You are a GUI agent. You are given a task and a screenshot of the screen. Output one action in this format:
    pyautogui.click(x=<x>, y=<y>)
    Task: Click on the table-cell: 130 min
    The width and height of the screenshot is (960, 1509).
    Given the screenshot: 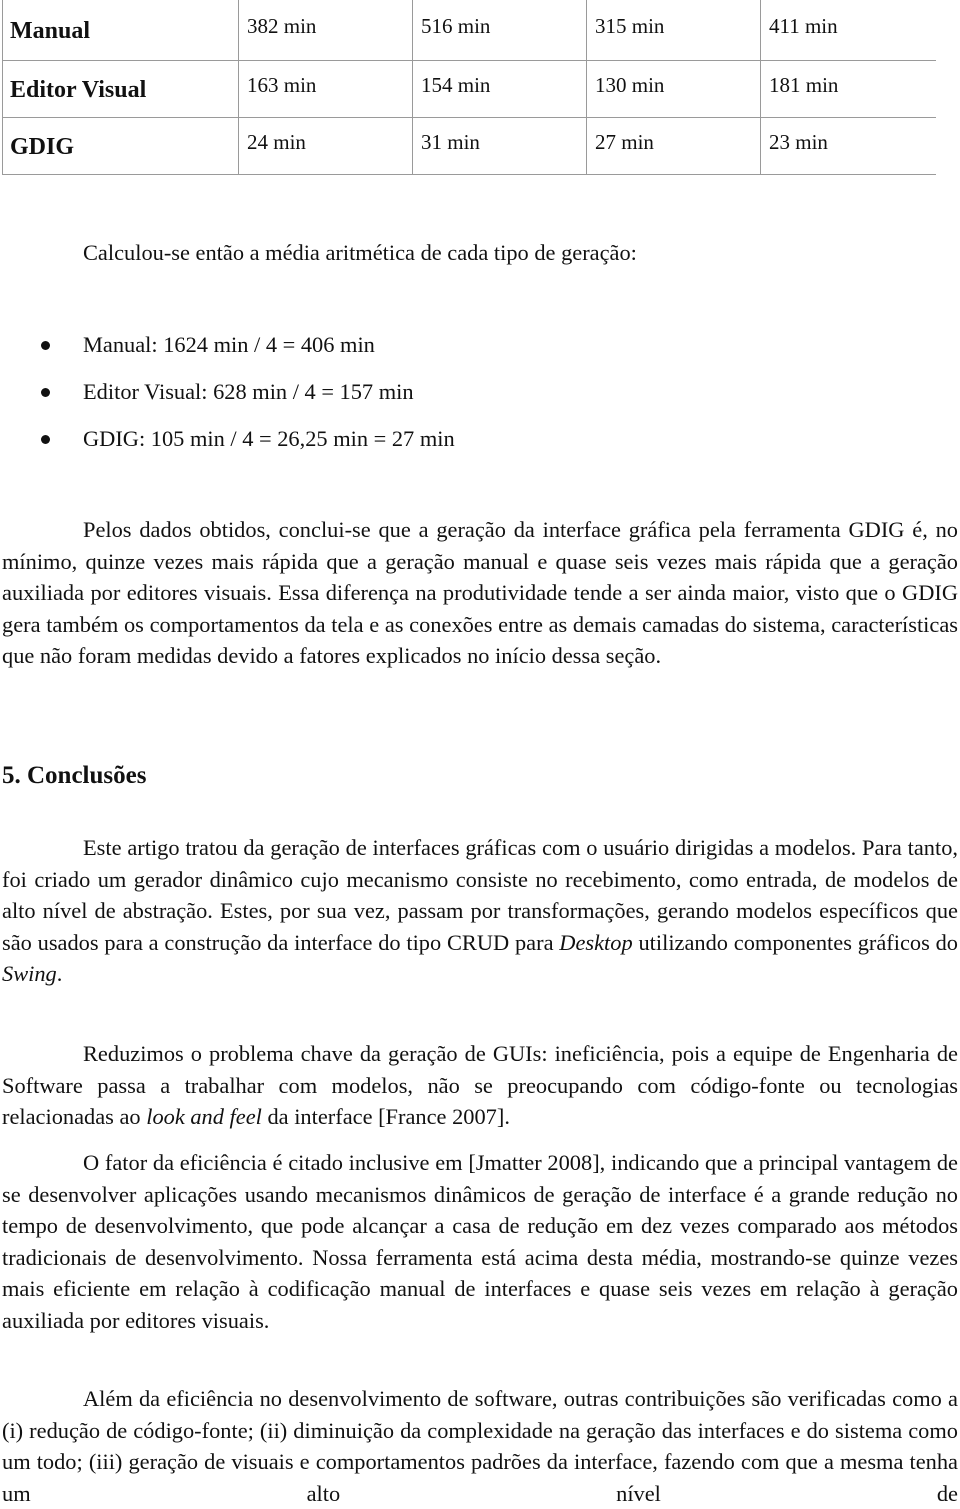 What is the action you would take?
    pyautogui.click(x=673, y=89)
    